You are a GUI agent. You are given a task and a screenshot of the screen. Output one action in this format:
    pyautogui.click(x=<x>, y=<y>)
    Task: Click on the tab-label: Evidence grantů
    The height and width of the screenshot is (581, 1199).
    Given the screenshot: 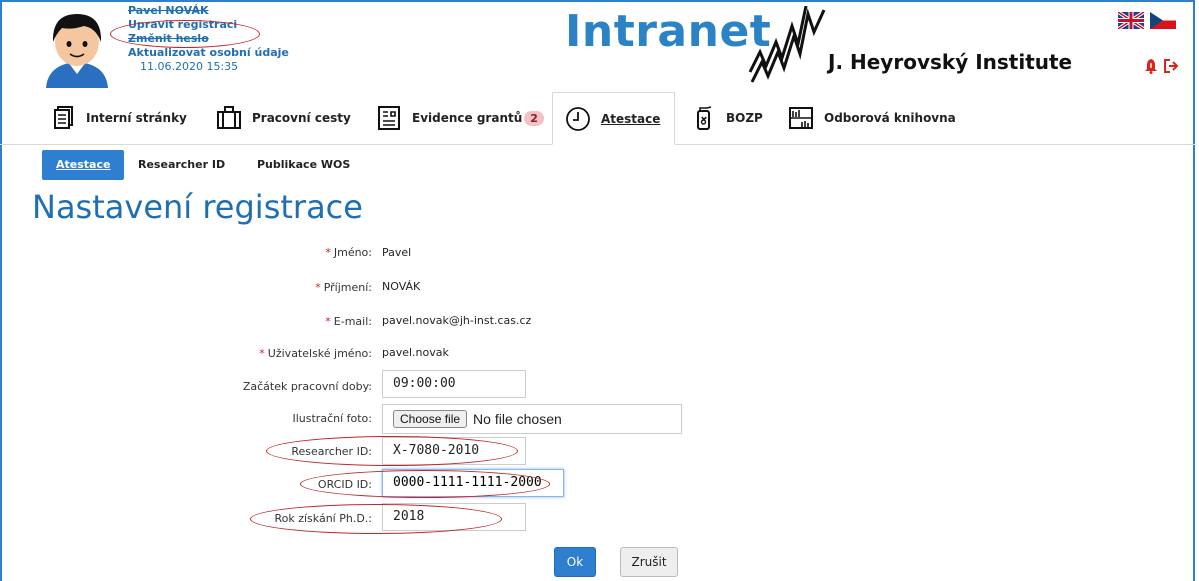 What is the action you would take?
    pyautogui.click(x=467, y=118)
    